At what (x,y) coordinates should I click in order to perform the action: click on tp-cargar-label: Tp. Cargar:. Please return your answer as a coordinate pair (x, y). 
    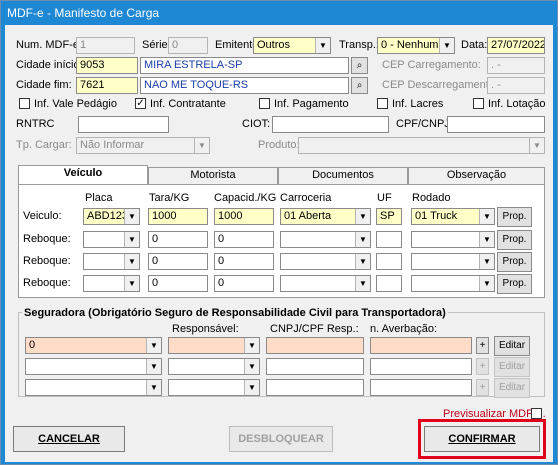
    Looking at the image, I should click on (44, 145).